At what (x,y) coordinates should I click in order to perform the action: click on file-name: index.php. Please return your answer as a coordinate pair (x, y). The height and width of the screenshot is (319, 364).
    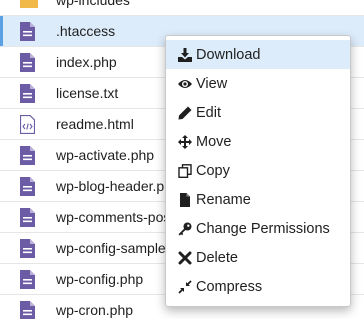
    Looking at the image, I should click on (86, 62).